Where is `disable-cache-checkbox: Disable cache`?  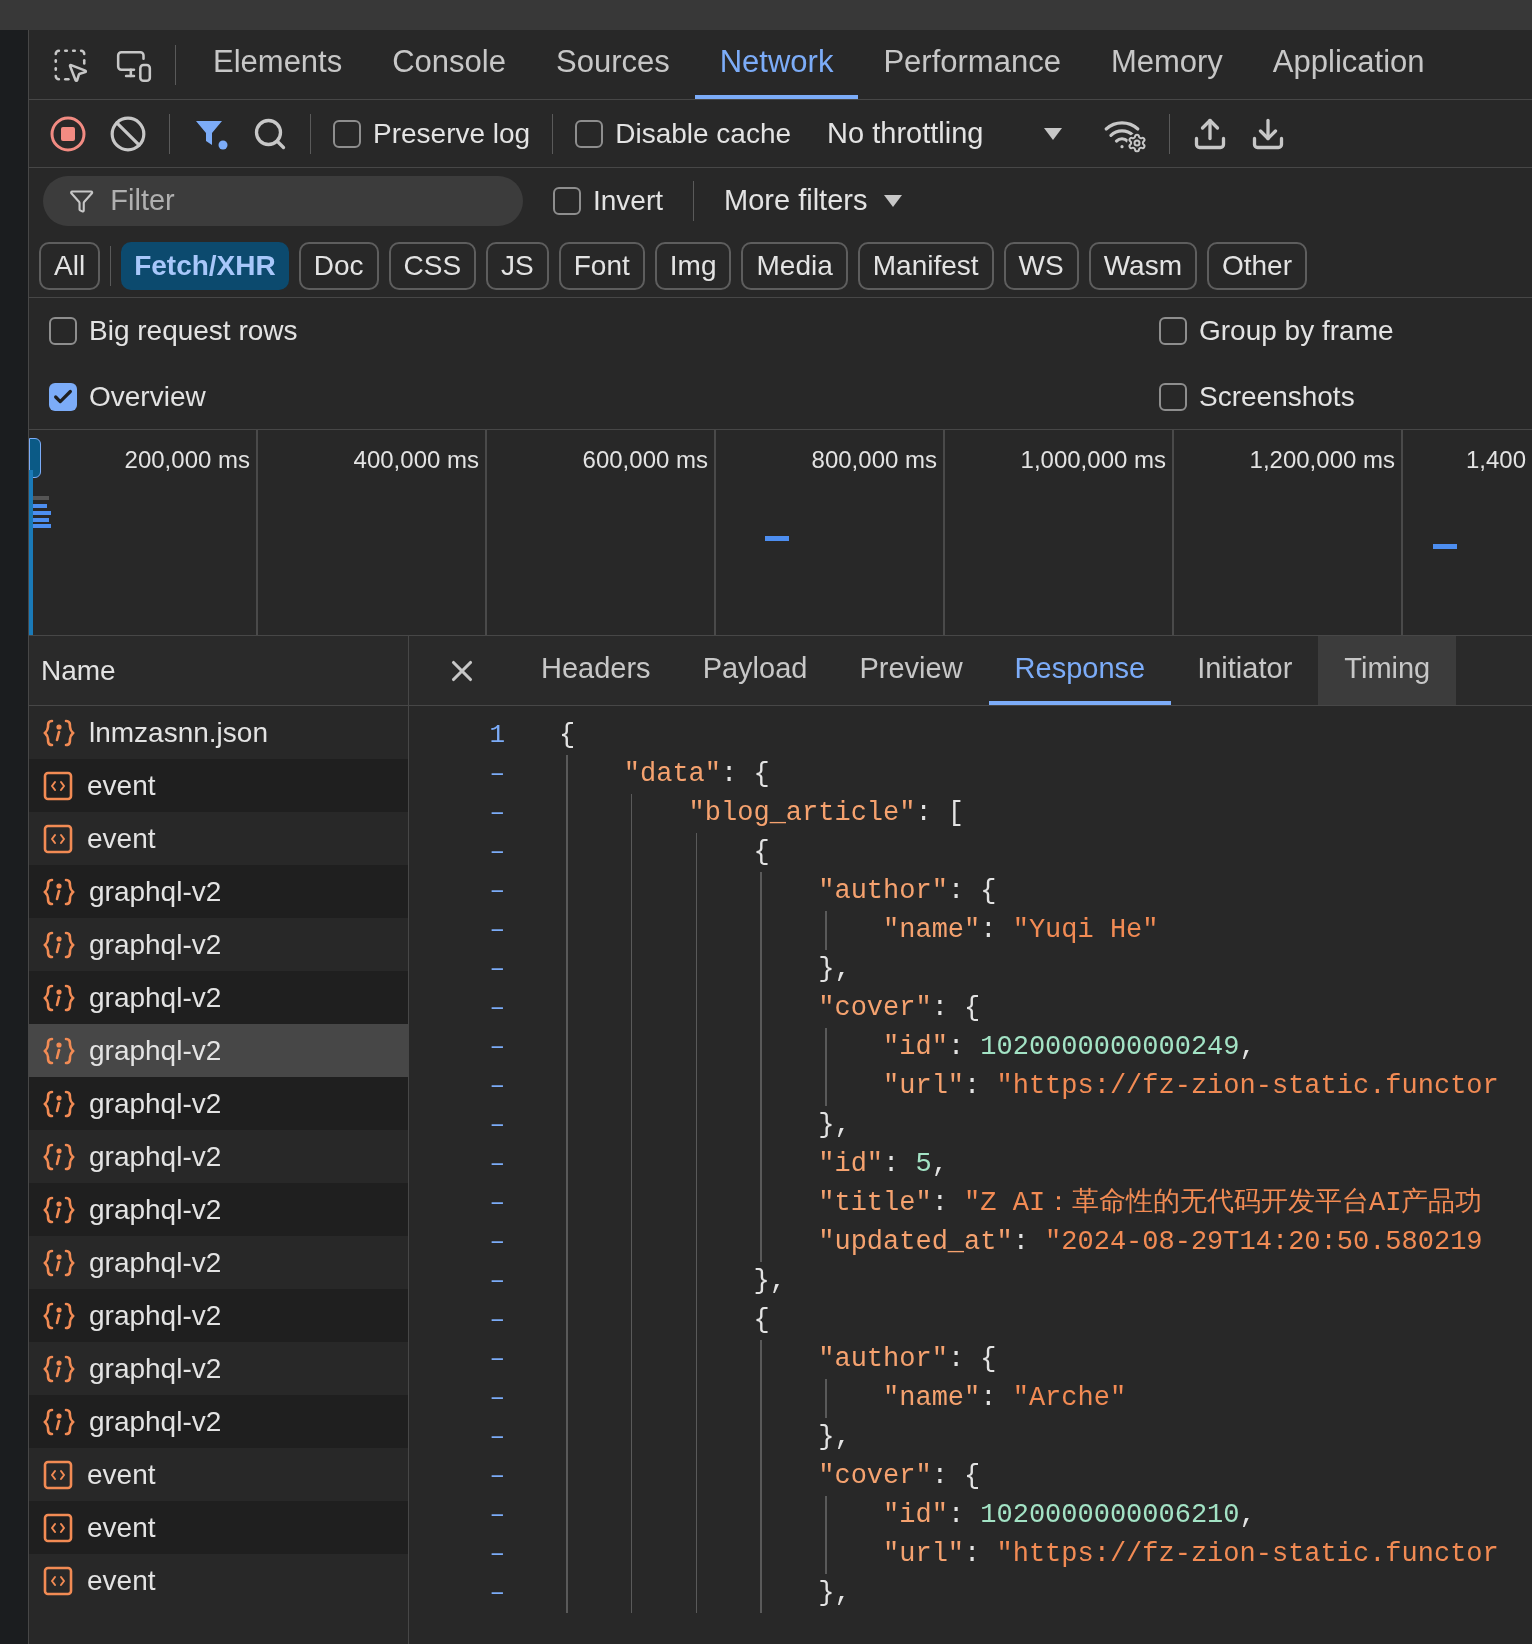 disable-cache-checkbox: Disable cache is located at coordinates (683, 133).